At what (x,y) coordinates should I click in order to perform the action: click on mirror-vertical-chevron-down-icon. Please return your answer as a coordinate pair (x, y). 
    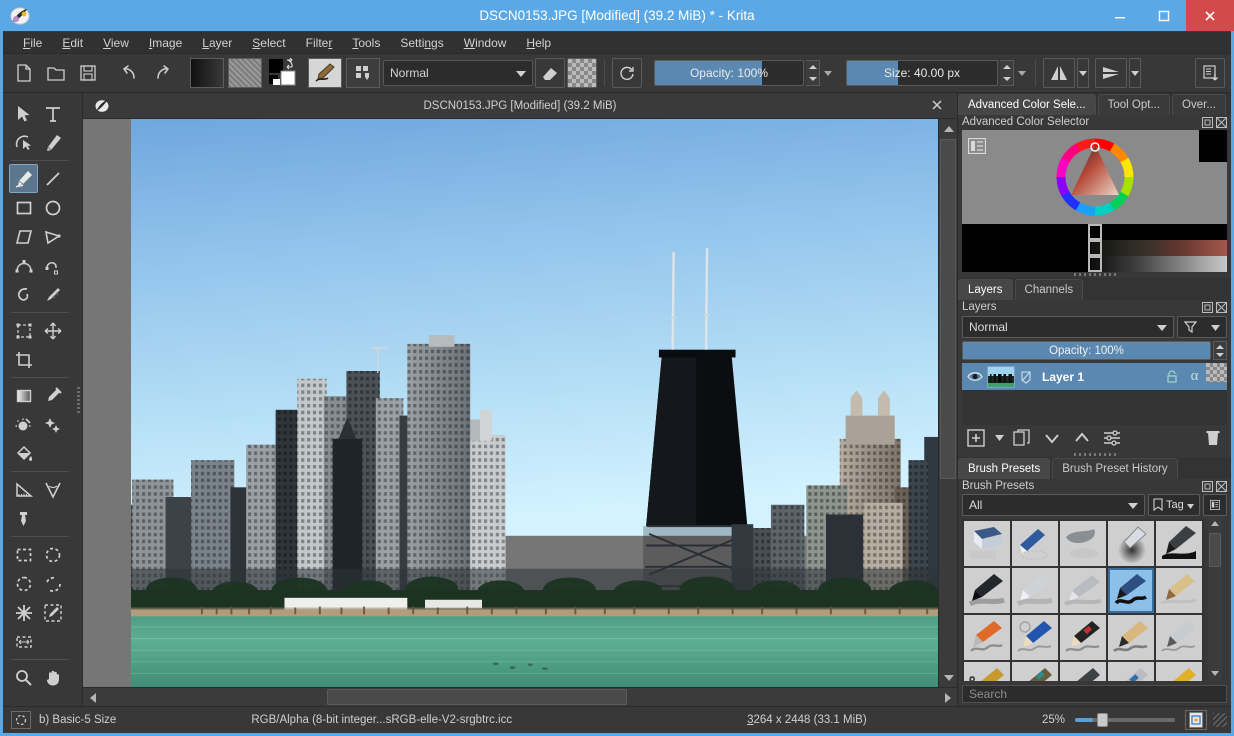
    Looking at the image, I should click on (1135, 73).